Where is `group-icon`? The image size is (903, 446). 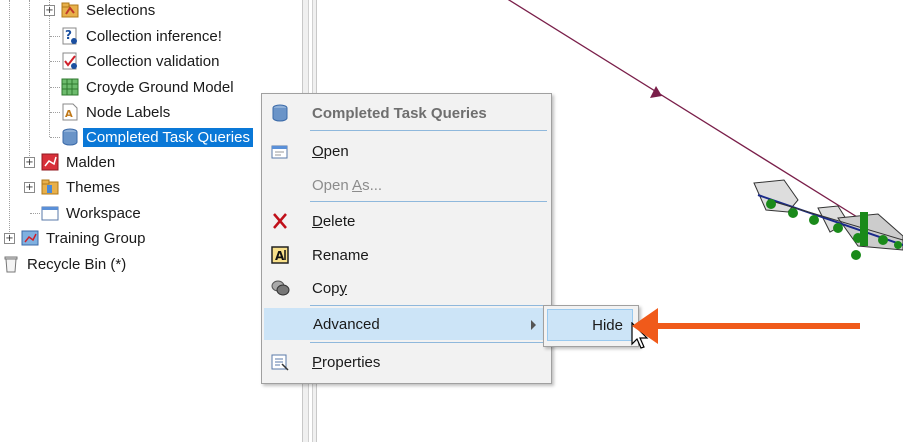
group-icon is located at coordinates (30, 238).